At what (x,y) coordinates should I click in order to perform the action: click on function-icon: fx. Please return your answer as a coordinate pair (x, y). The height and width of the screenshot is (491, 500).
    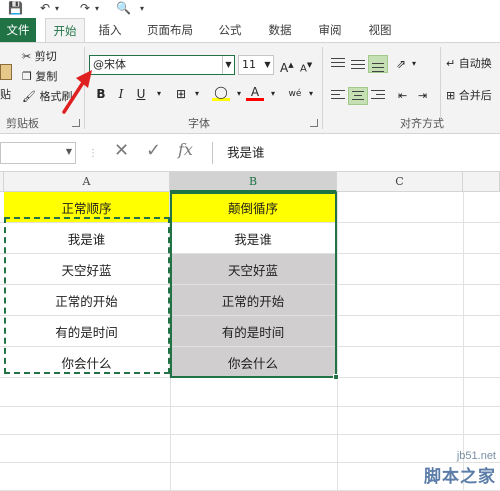
    Looking at the image, I should click on (185, 149).